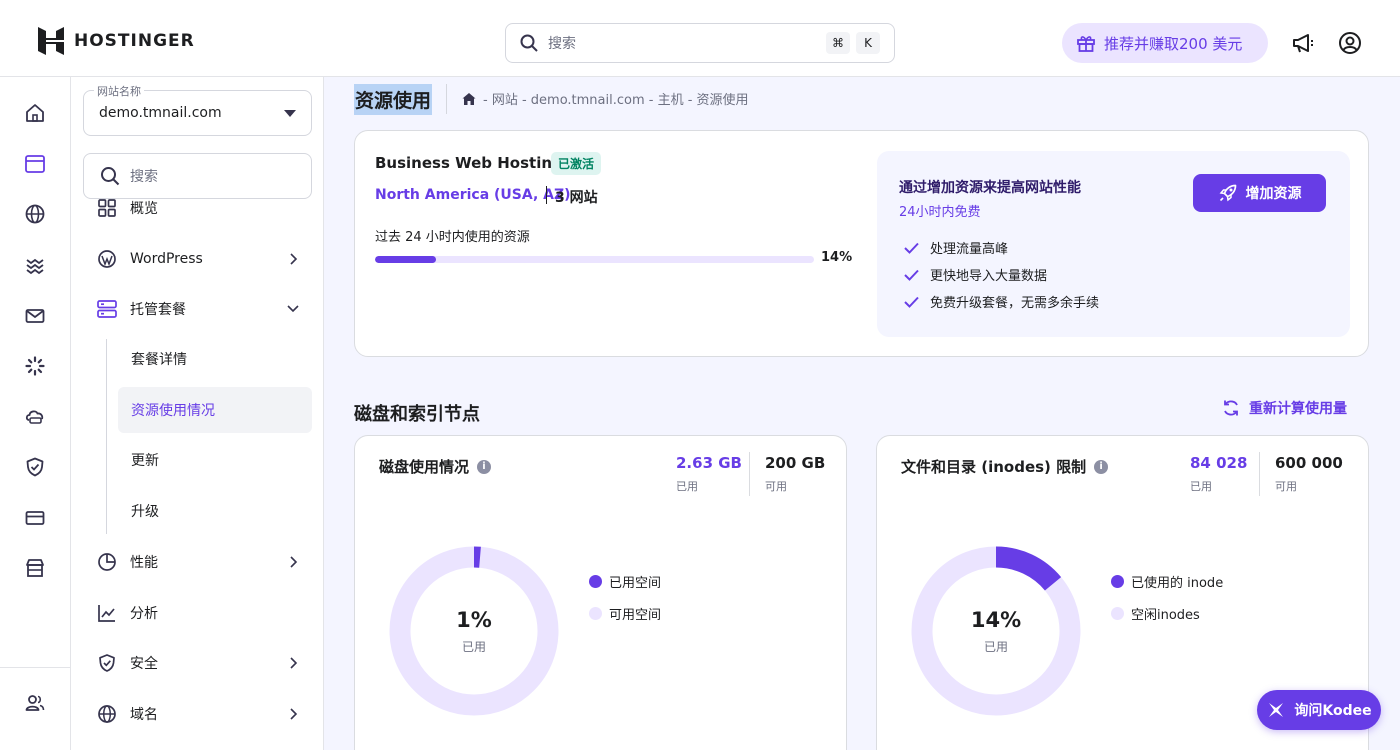 The width and height of the screenshot is (1400, 750). Describe the element at coordinates (1284, 408) in the screenshot. I see `recalculate-usage-button: 重新计算使用量` at that location.